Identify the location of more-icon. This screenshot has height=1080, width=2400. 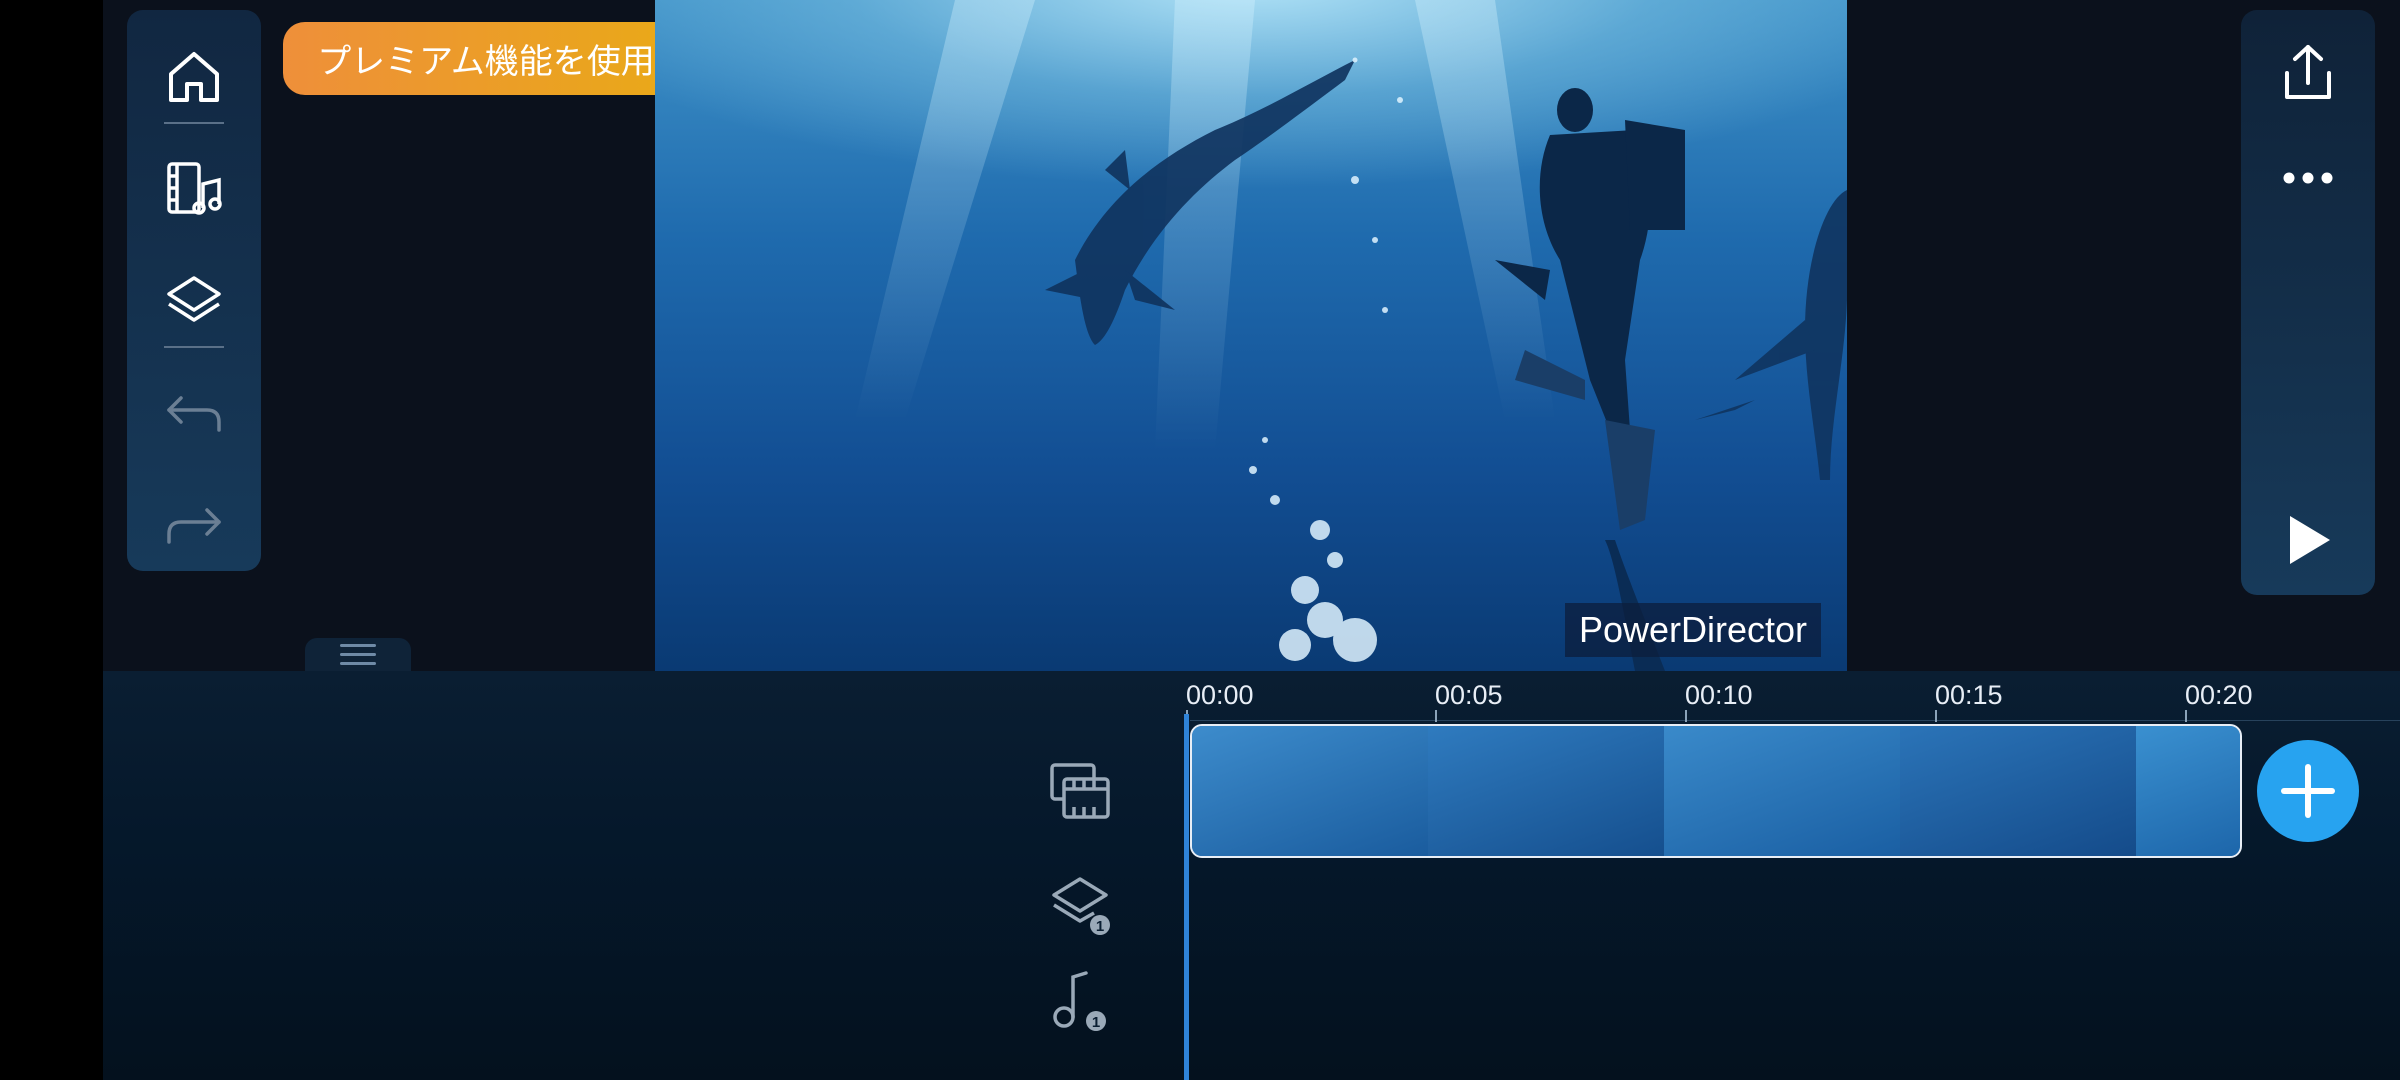
(2308, 178).